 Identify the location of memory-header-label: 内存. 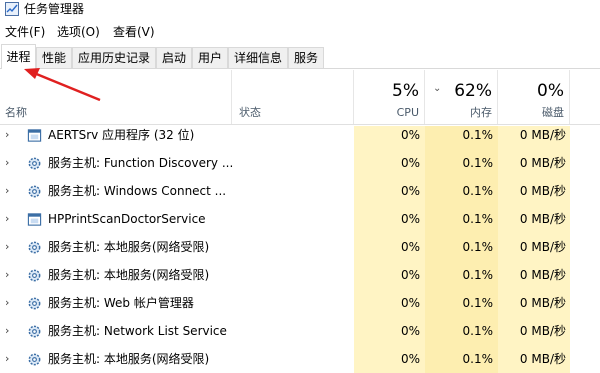
(481, 112).